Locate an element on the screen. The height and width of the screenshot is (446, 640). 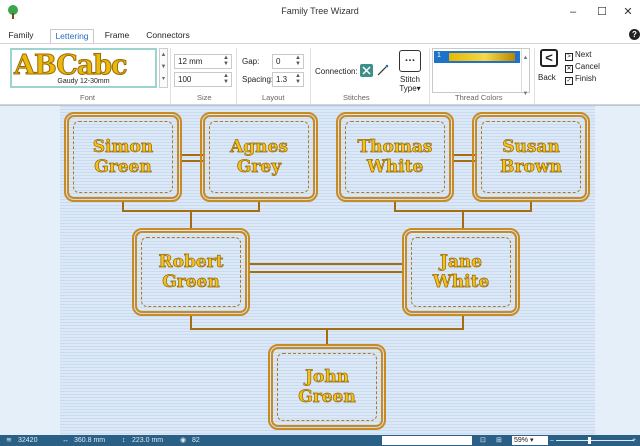
group-label-stitches: Stitches is located at coordinates (356, 97).